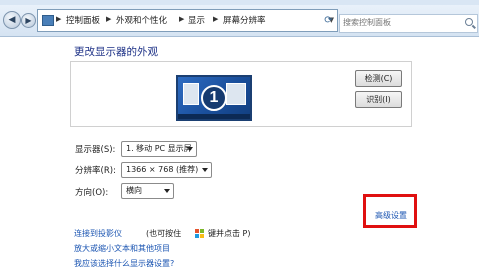  I want to click on monitor-number-badge: 1, so click(214, 98).